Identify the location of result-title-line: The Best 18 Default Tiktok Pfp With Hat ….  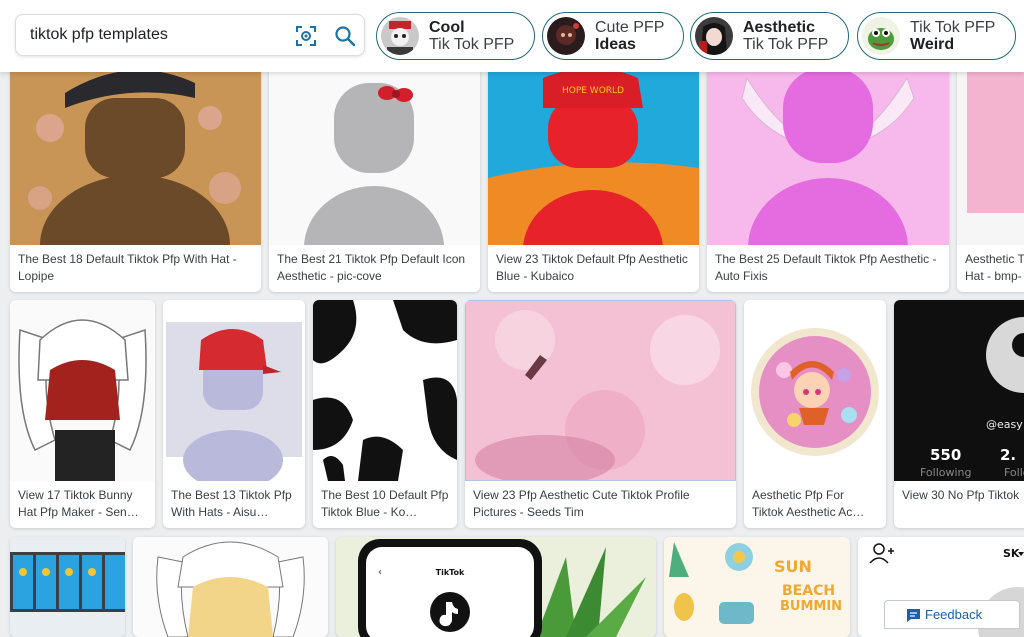
(127, 259).